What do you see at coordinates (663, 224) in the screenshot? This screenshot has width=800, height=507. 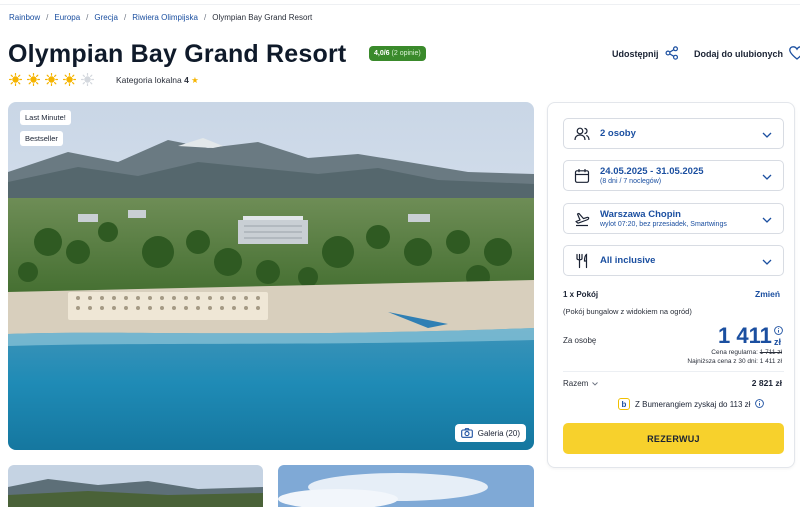 I see `departure-details: wylot 07:20, bez przesiadek, Smartwings` at bounding box center [663, 224].